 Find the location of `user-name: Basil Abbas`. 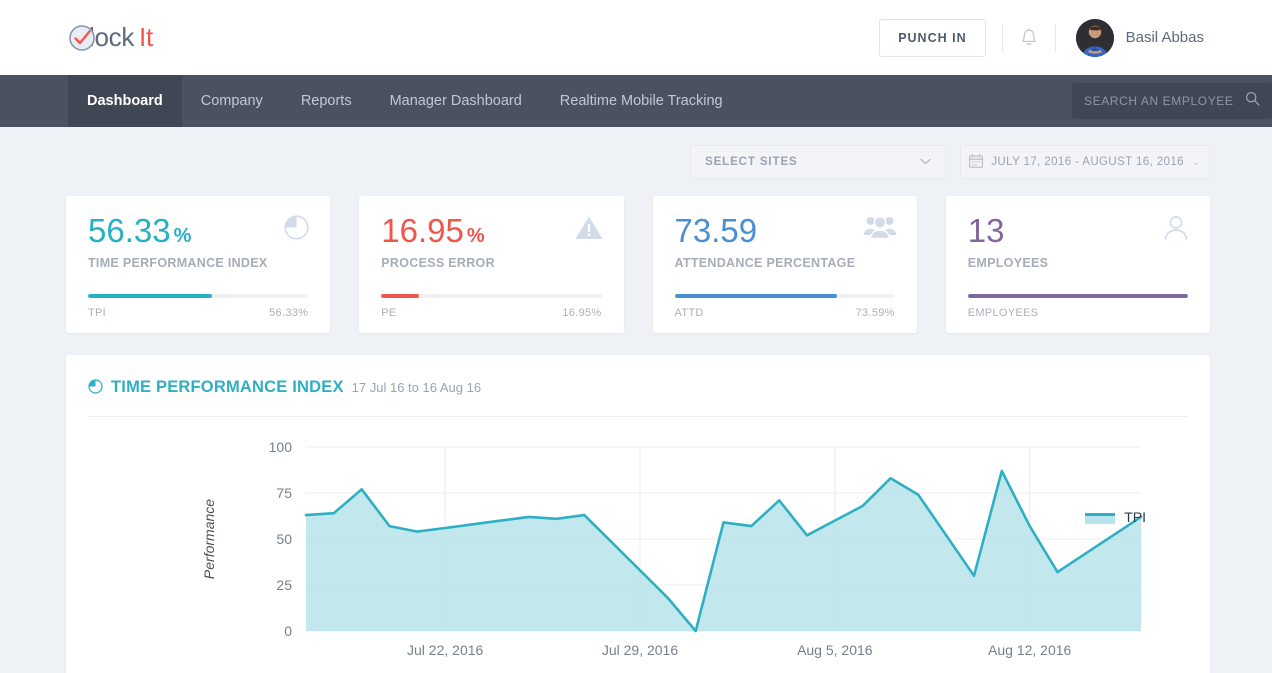

user-name: Basil Abbas is located at coordinates (1165, 37).